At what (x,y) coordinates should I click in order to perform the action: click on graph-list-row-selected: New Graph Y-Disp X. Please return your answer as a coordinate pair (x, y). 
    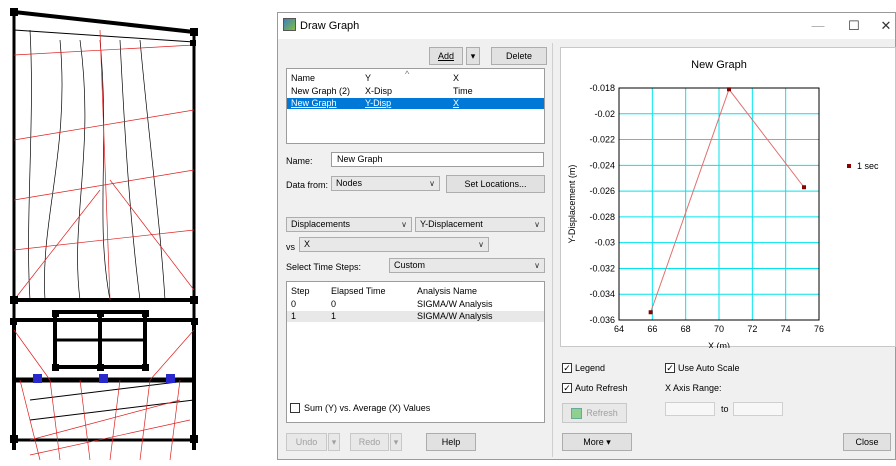
    Looking at the image, I should click on (415, 103).